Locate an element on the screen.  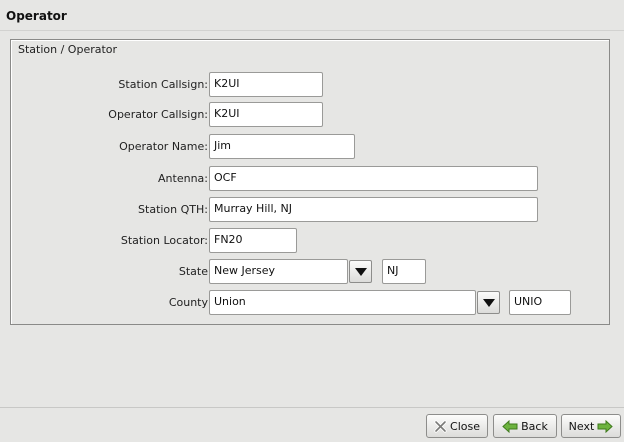
operator-name-label: Operator Name: is located at coordinates (163, 146).